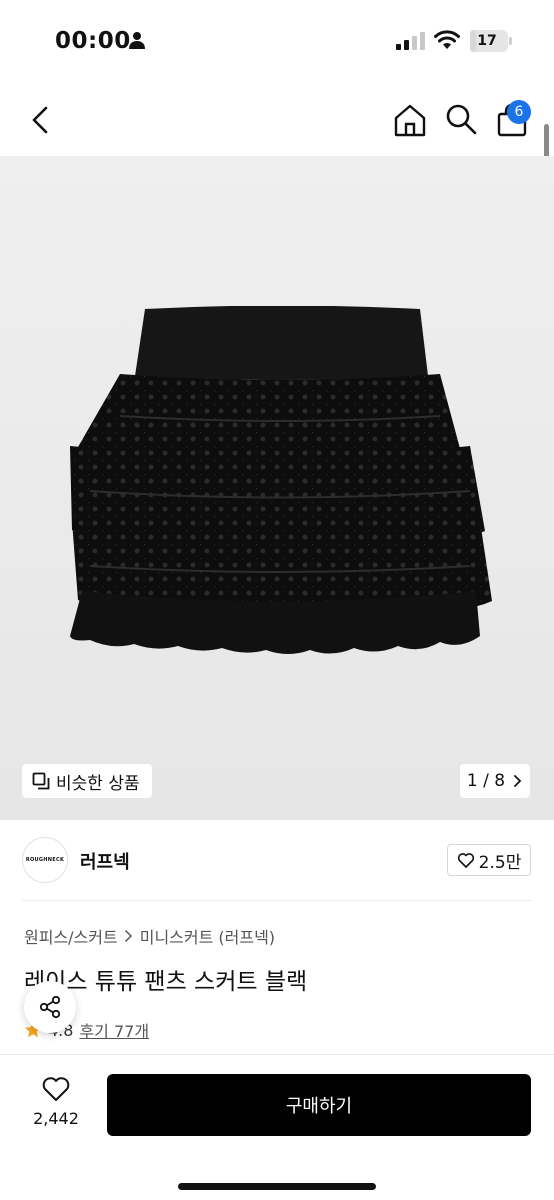  I want to click on breadcrumb: 원피스/스커트 미니스커트 (러프넥), so click(149, 936).